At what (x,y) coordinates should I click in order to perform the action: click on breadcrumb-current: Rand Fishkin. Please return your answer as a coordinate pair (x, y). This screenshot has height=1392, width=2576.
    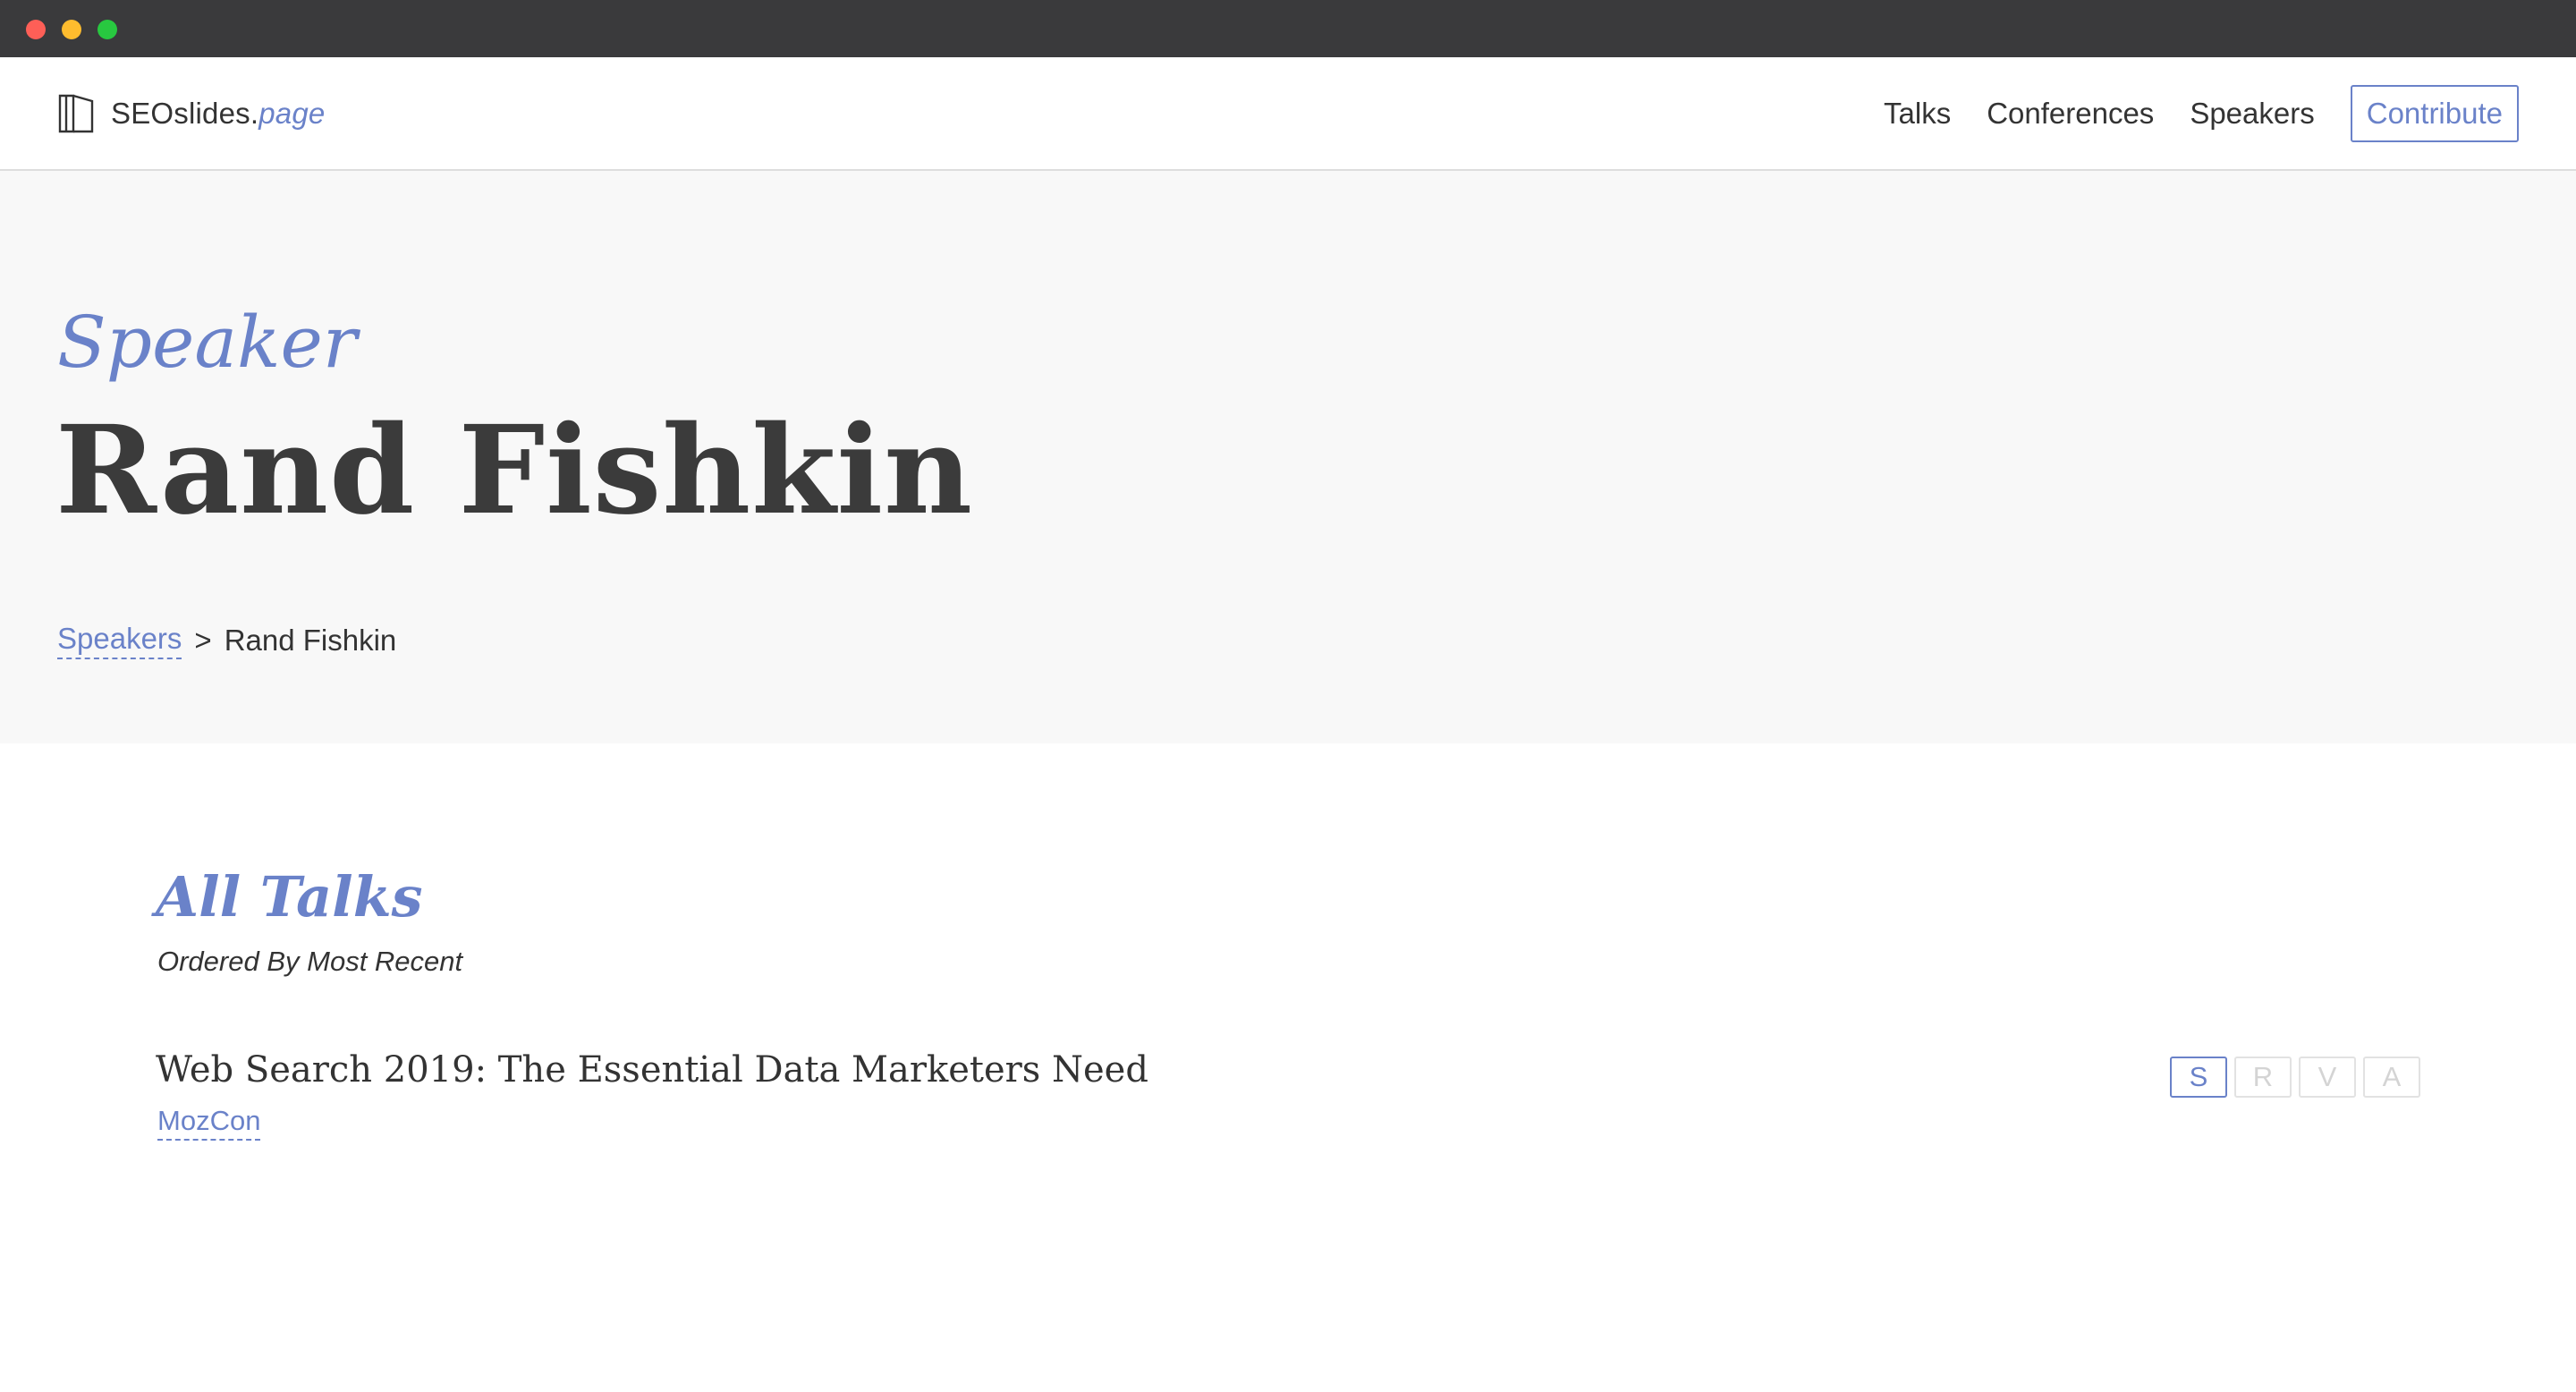
    Looking at the image, I should click on (310, 640).